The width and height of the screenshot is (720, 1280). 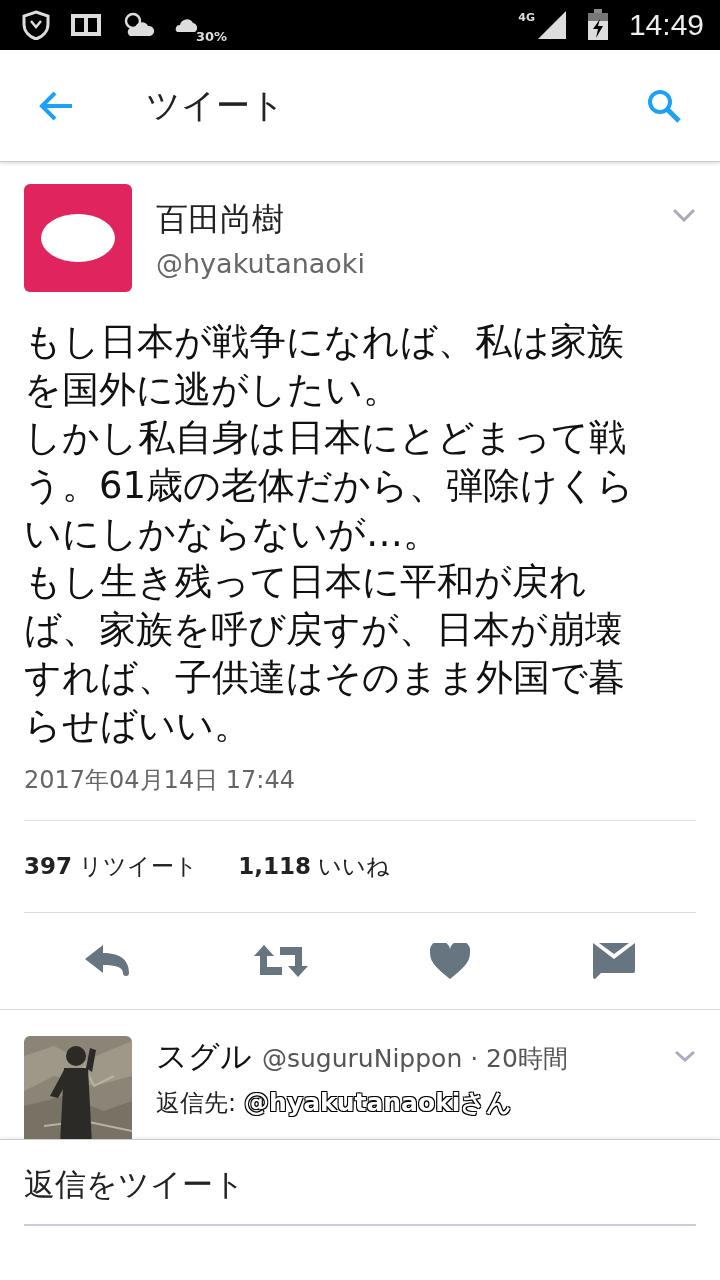 I want to click on back-arrow-icon, so click(x=56, y=105).